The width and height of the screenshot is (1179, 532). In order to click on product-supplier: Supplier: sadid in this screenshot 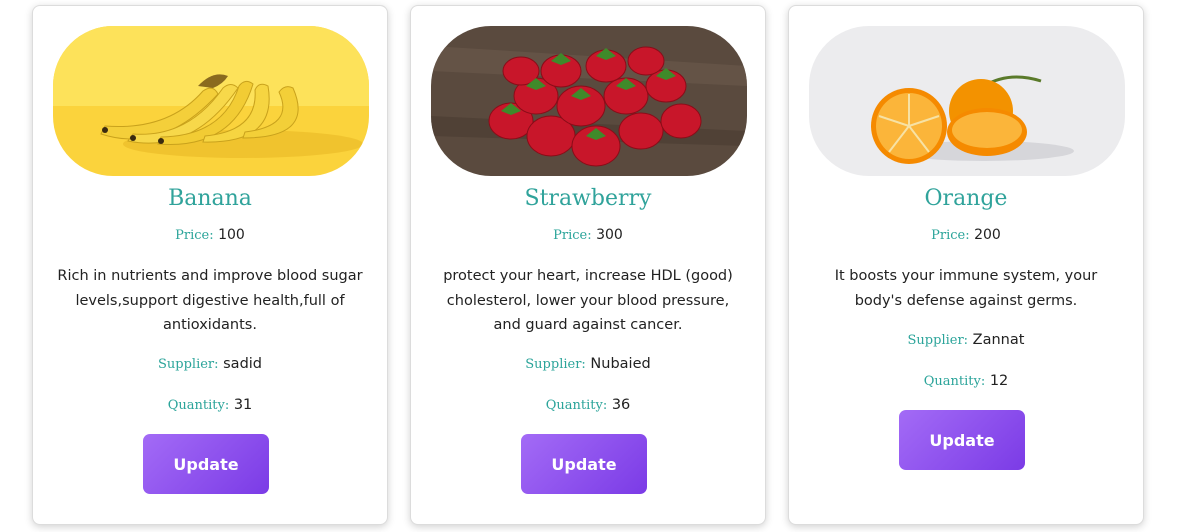, I will do `click(210, 364)`.